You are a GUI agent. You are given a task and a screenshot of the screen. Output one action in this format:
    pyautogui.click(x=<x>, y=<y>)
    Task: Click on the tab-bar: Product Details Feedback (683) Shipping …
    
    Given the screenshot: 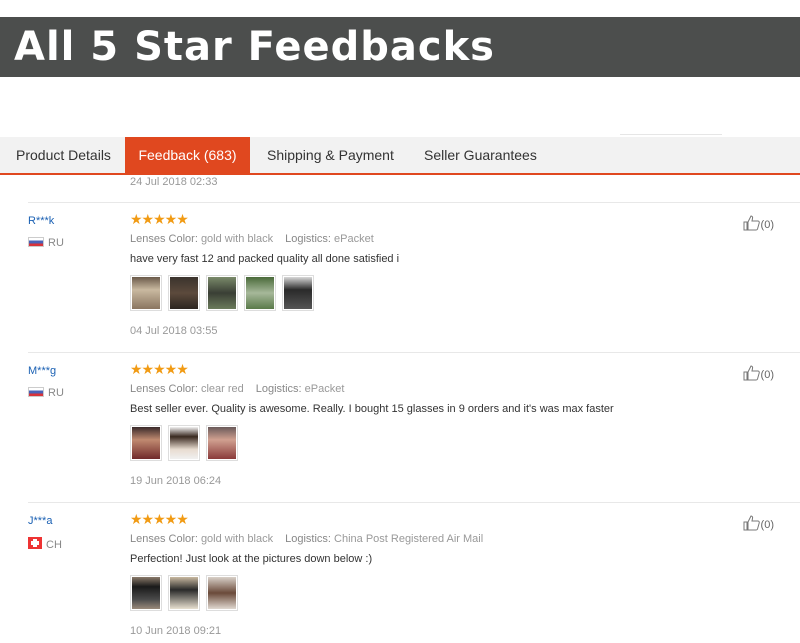 What is the action you would take?
    pyautogui.click(x=400, y=156)
    